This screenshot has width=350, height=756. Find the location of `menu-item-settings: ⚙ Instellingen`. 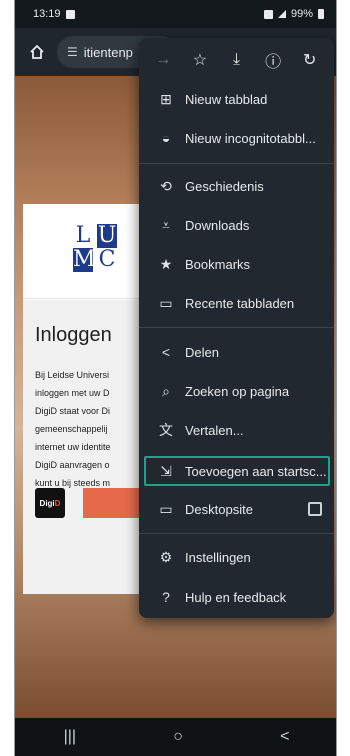

menu-item-settings: ⚙ Instellingen is located at coordinates (236, 557).